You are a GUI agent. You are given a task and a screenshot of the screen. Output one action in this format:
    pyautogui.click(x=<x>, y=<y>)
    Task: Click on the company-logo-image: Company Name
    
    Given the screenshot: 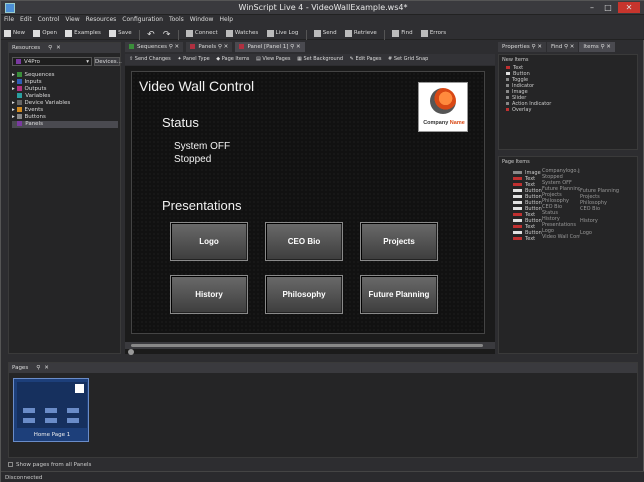 What is the action you would take?
    pyautogui.click(x=443, y=107)
    